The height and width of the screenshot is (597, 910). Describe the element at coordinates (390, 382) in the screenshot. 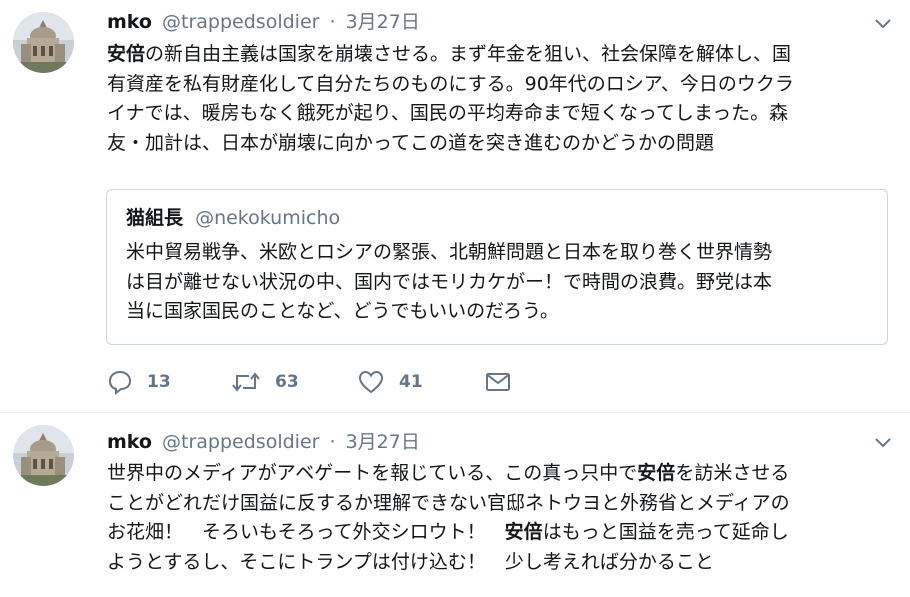

I see `like-button: 41` at that location.